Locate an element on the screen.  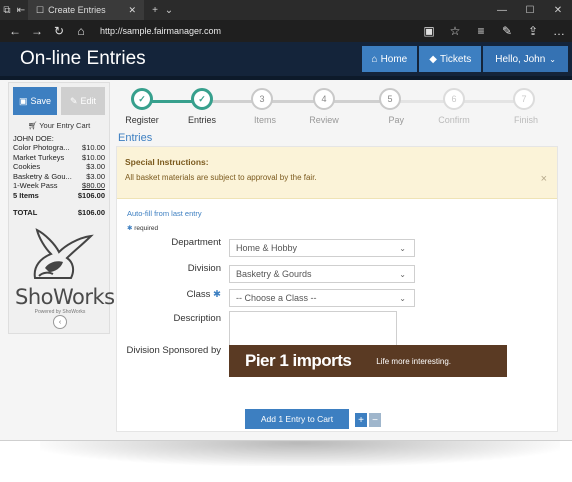
step-pay: 5 Pay is located at coordinates (390, 108).